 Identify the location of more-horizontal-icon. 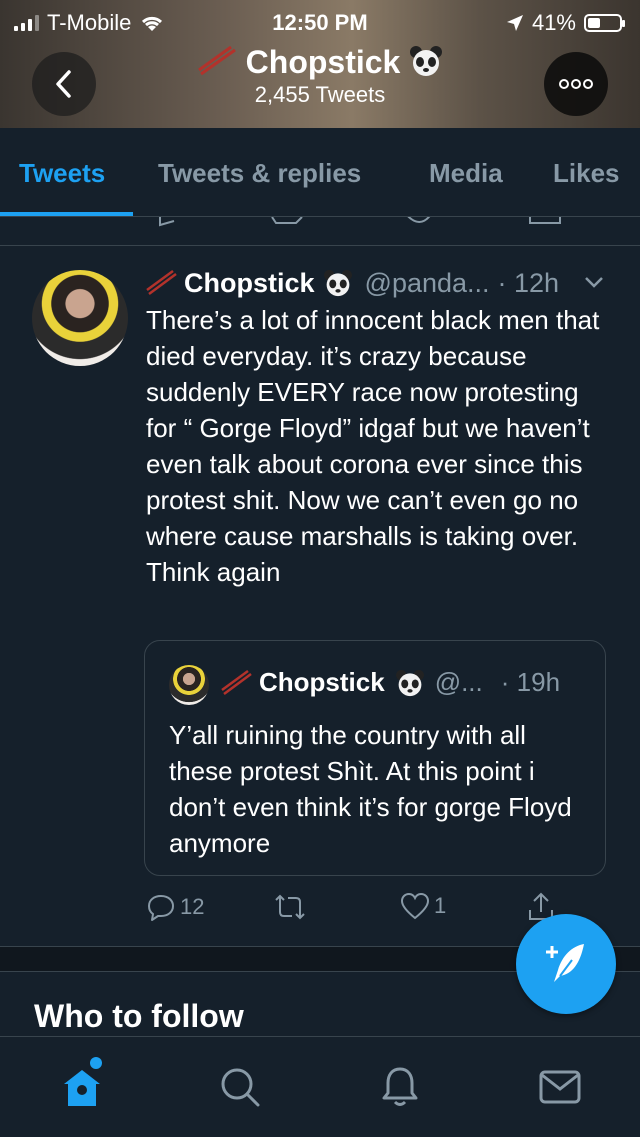
(576, 84).